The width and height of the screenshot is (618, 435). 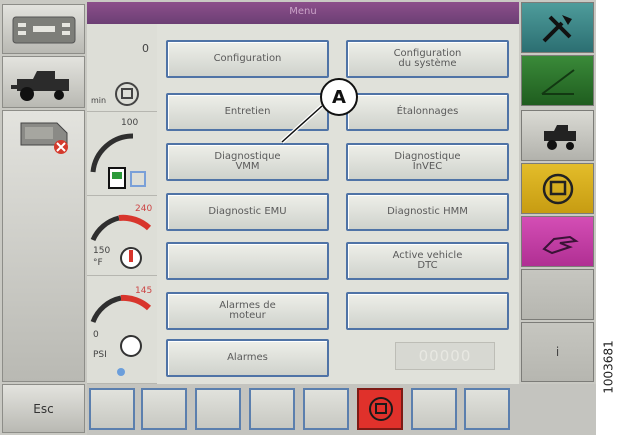 I want to click on callout-a: A, so click(x=339, y=97).